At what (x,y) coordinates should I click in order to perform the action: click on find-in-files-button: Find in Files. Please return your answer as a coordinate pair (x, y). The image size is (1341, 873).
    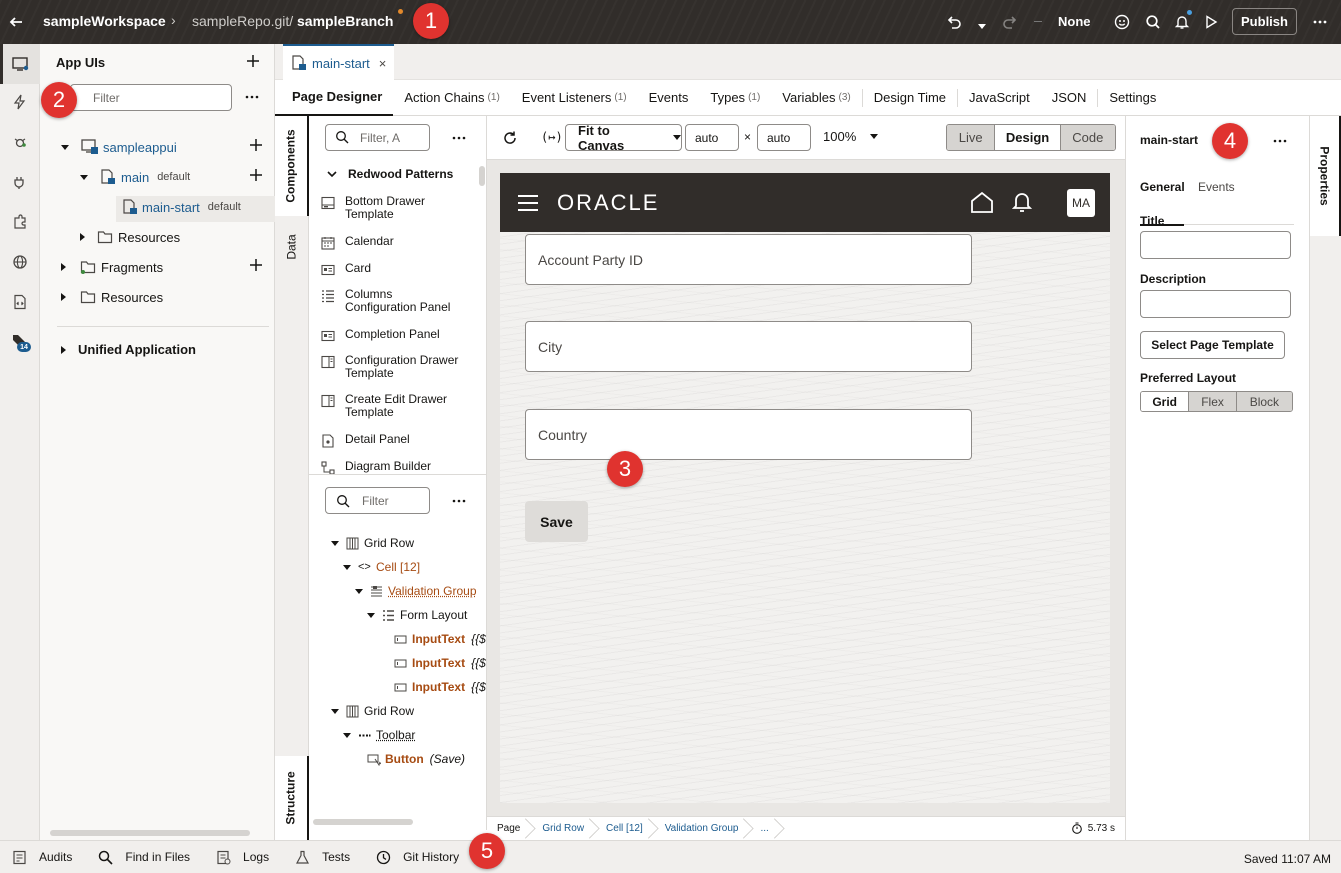
    Looking at the image, I should click on (144, 857).